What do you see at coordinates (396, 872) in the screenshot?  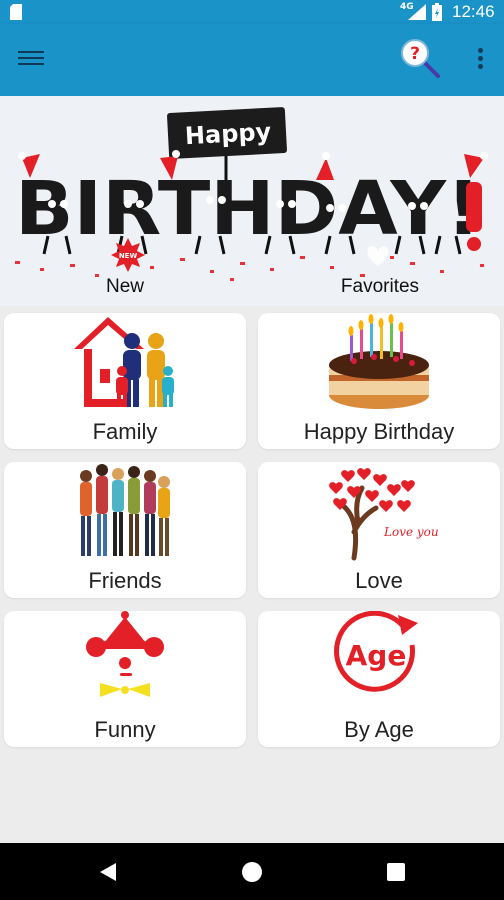 I see `recents-icon` at bounding box center [396, 872].